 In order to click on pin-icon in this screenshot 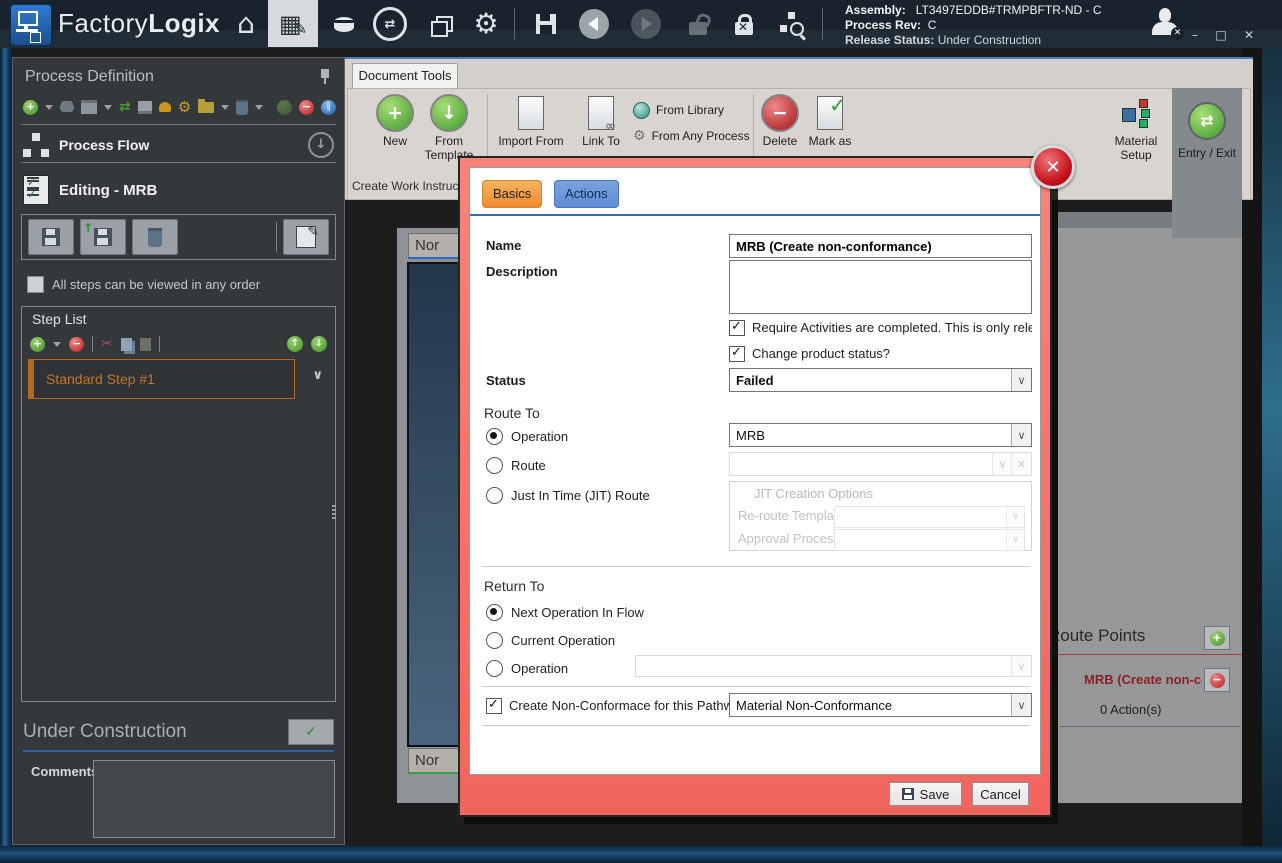, I will do `click(325, 76)`.